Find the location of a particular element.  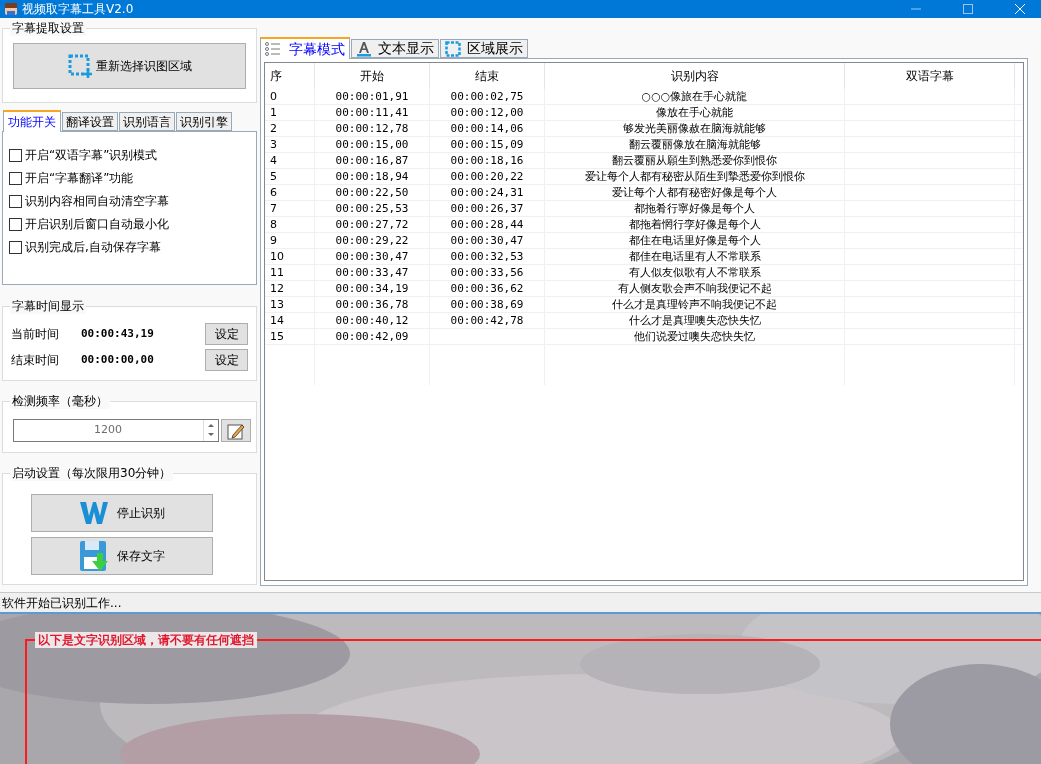

save-button: 保存文字 is located at coordinates (122, 556).